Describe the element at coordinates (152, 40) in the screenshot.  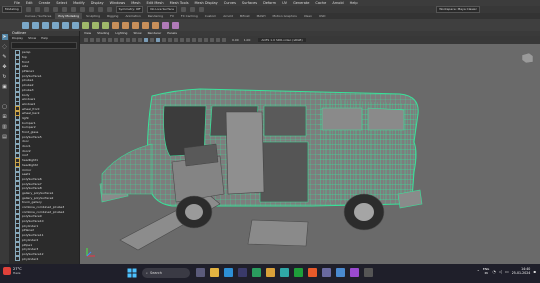
I see `smooth-shade-icon` at that location.